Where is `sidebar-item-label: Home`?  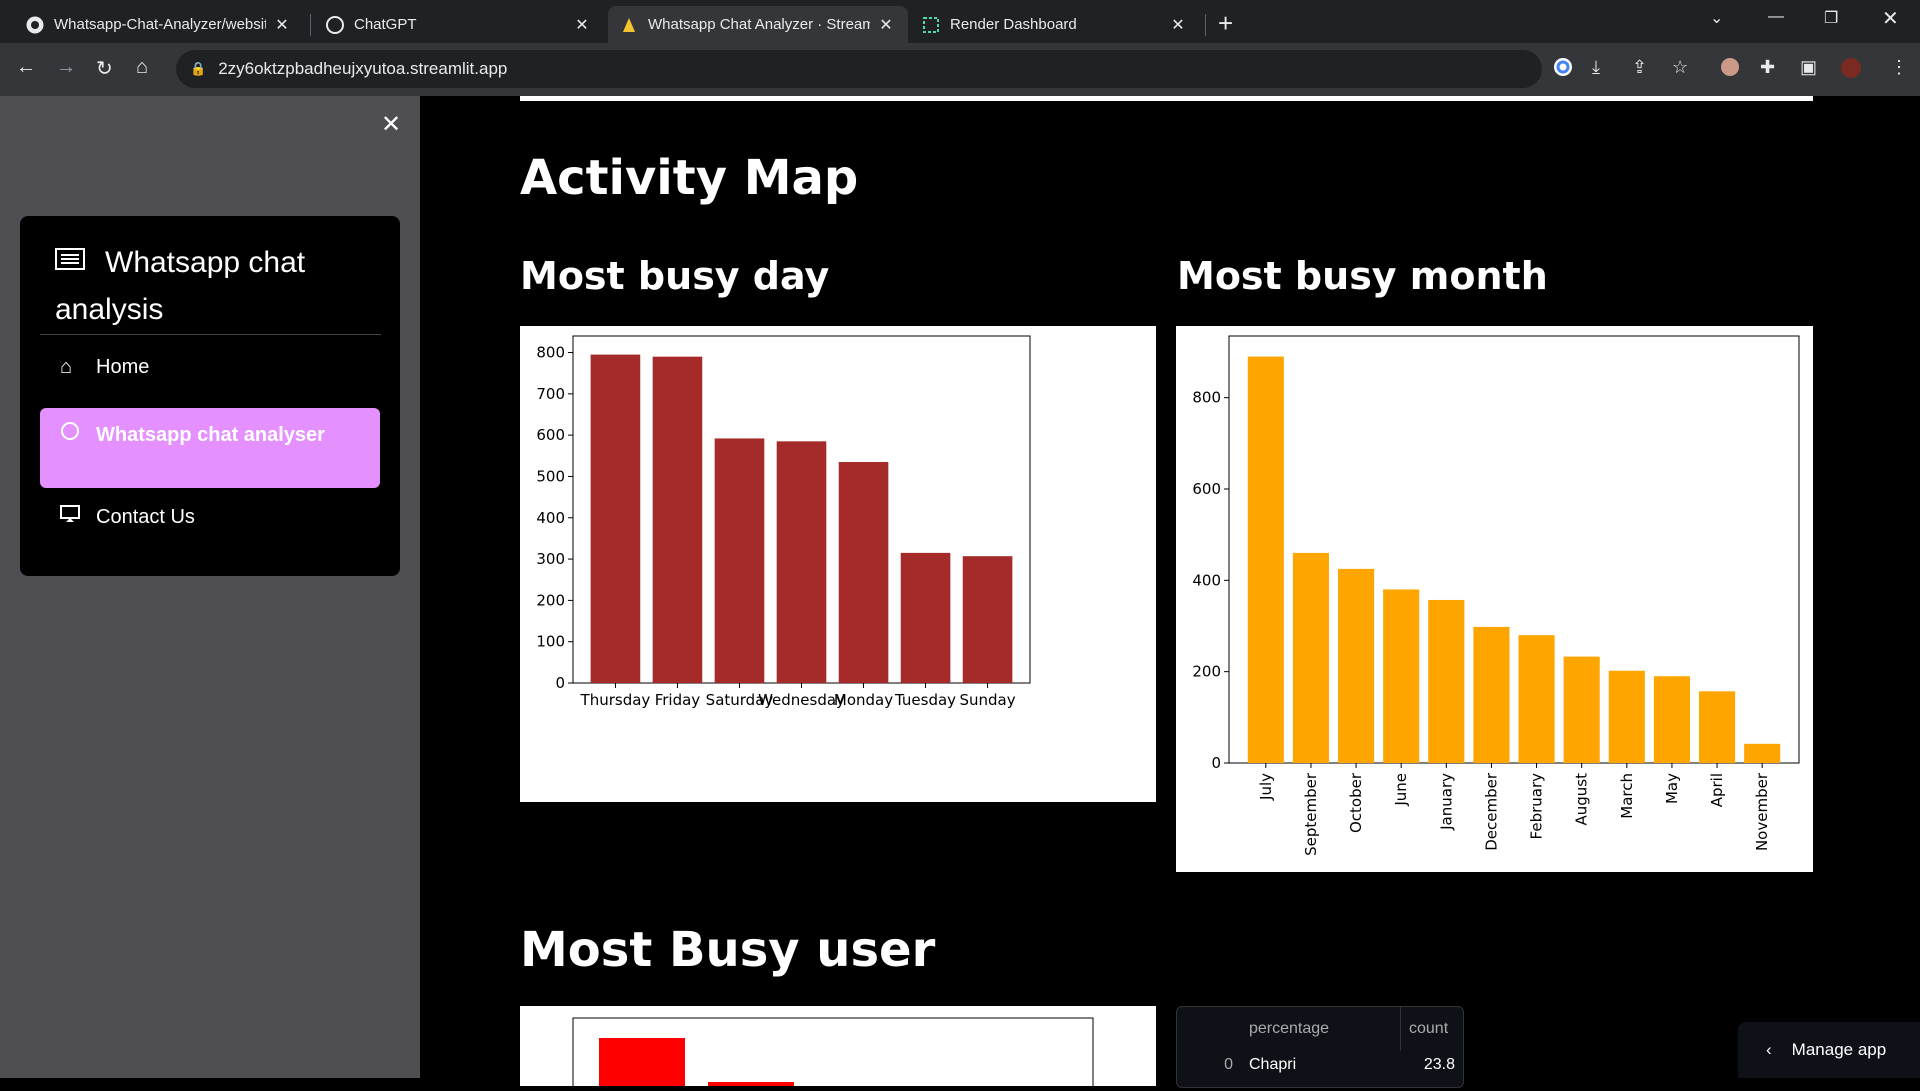
sidebar-item-label: Home is located at coordinates (123, 367).